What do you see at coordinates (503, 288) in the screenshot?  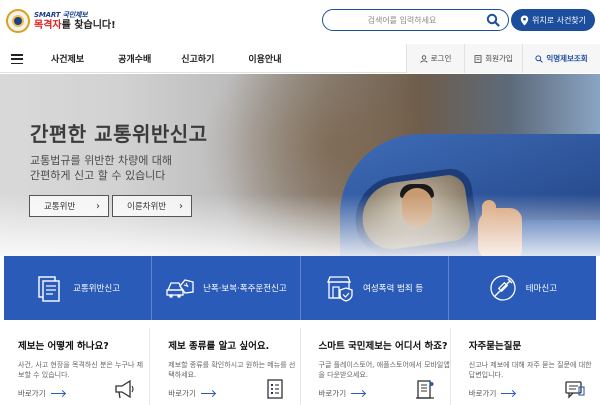 I see `syringe-icon` at bounding box center [503, 288].